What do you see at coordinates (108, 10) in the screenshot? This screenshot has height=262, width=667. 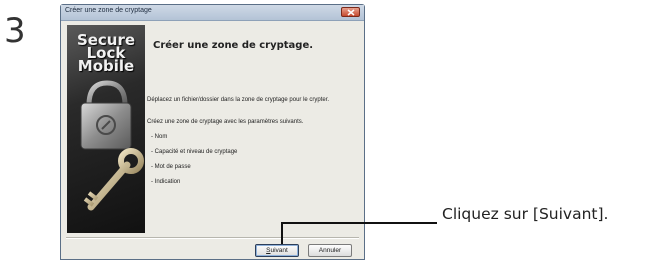 I see `dialog-title: Créer une zone de cryptage` at bounding box center [108, 10].